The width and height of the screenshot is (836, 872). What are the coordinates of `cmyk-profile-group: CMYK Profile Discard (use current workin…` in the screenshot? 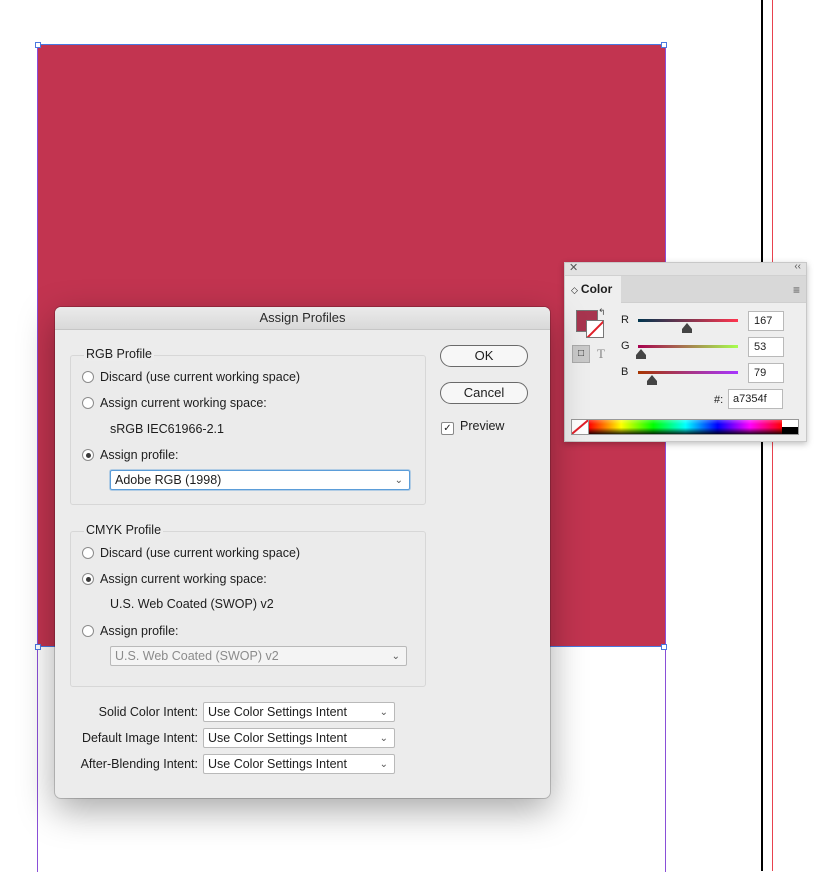 It's located at (248, 605).